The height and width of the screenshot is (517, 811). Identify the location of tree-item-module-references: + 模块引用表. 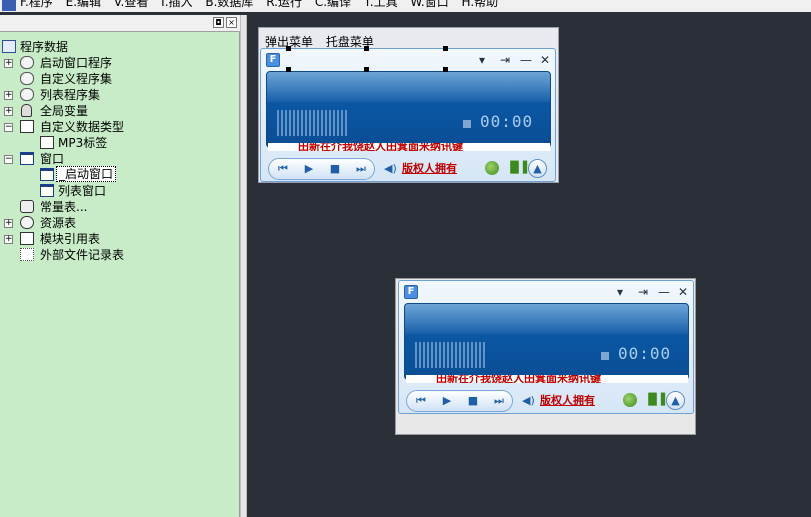
(115, 239).